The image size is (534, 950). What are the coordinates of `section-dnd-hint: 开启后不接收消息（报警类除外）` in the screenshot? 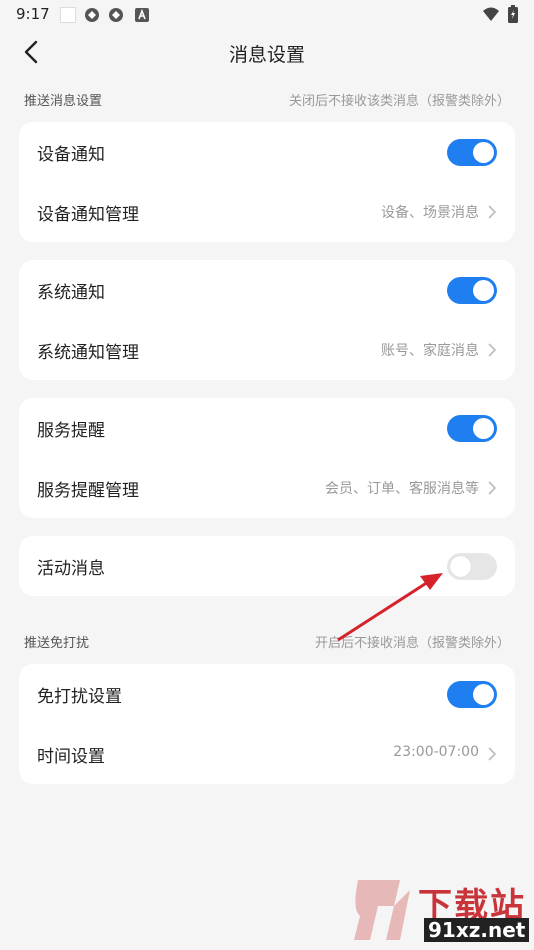 It's located at (412, 643).